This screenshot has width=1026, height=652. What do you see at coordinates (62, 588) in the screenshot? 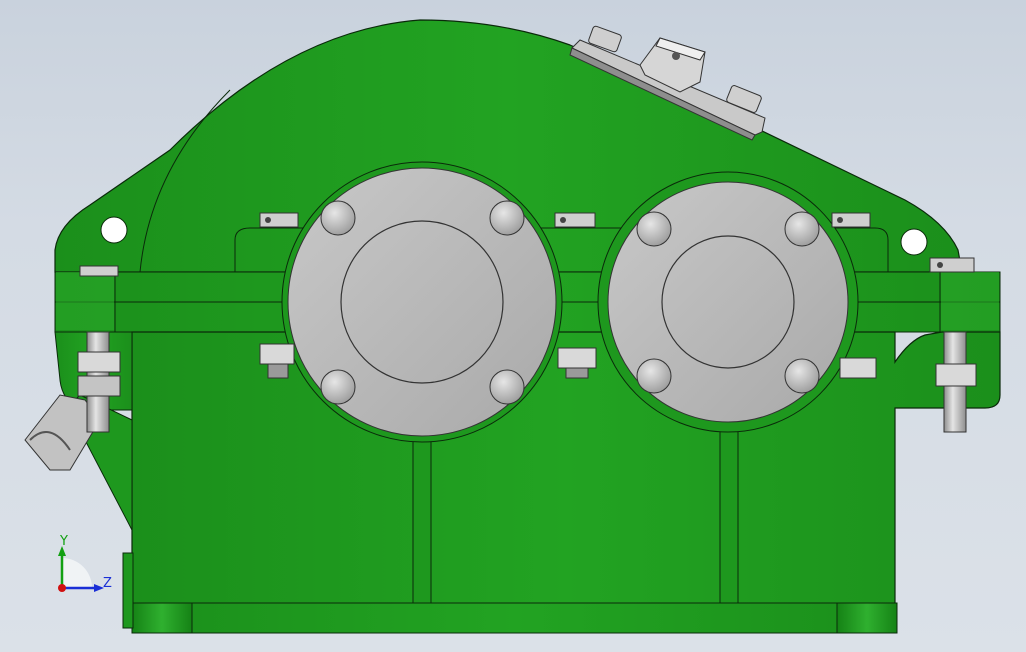
I see `origin-dot` at bounding box center [62, 588].